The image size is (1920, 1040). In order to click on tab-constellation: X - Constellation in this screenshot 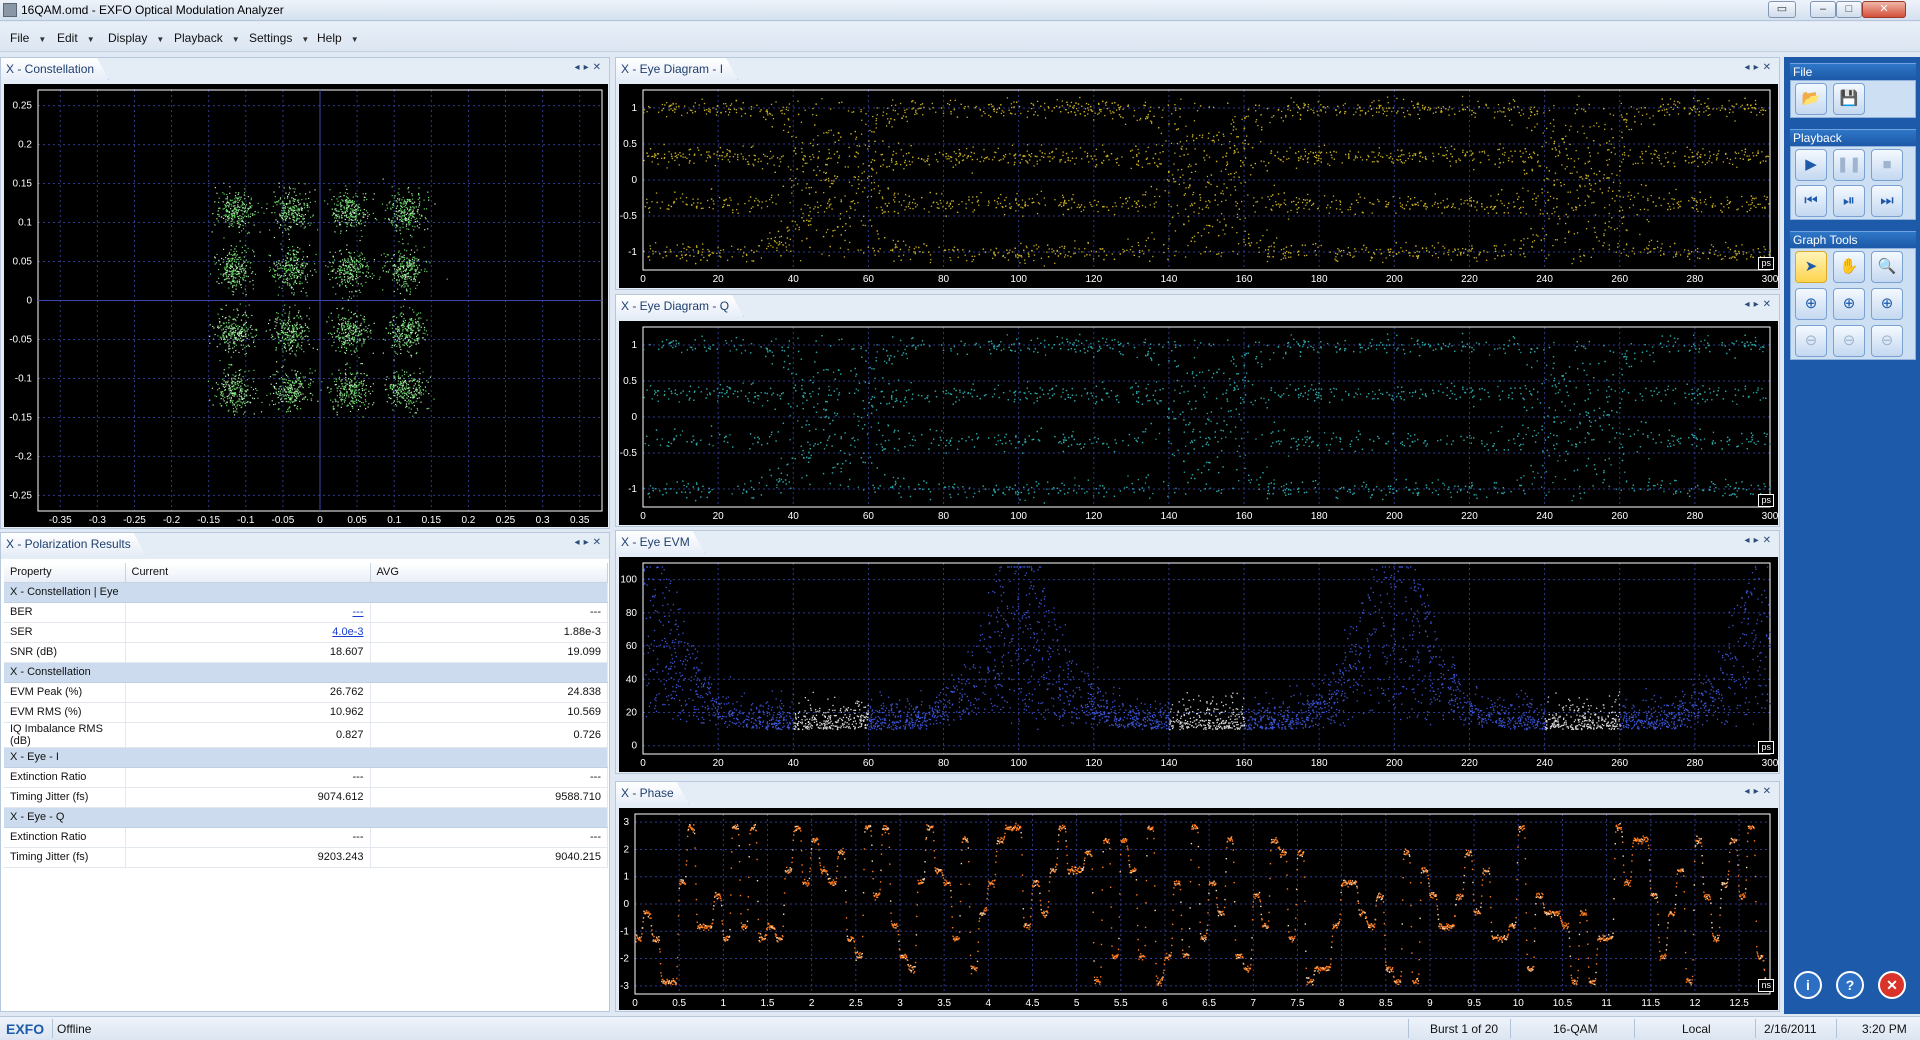, I will do `click(55, 69)`.